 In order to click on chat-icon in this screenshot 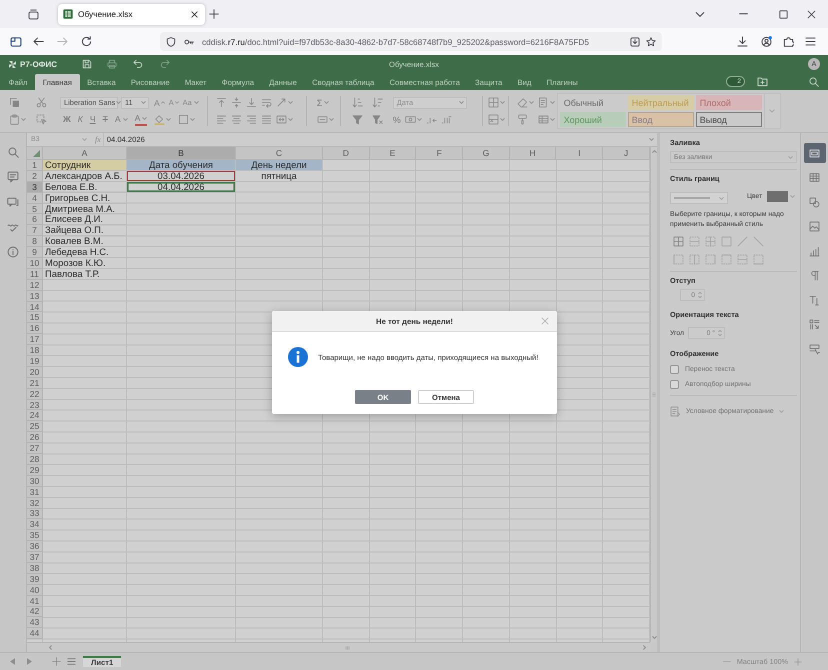, I will do `click(13, 202)`.